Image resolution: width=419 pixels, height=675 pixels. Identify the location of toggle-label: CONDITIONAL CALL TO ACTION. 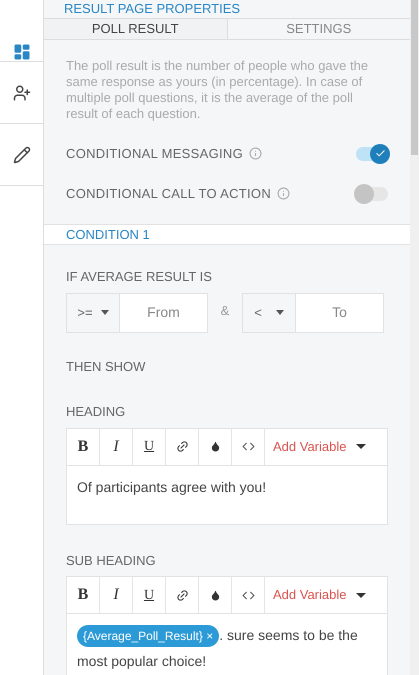
(169, 193).